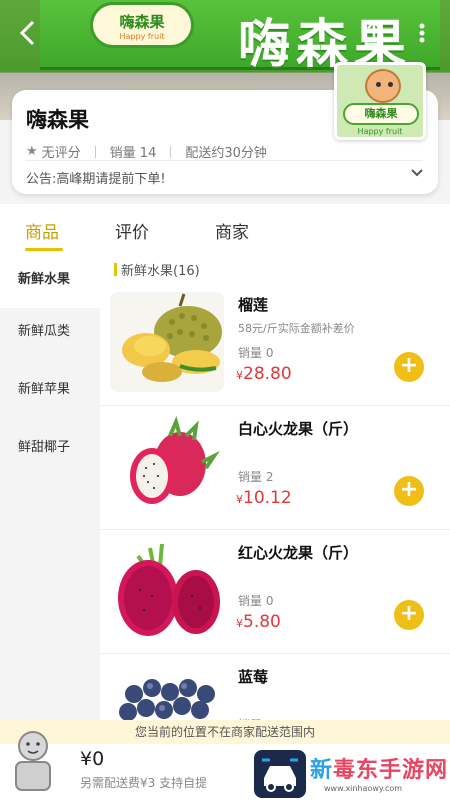  I want to click on durian-image, so click(167, 342).